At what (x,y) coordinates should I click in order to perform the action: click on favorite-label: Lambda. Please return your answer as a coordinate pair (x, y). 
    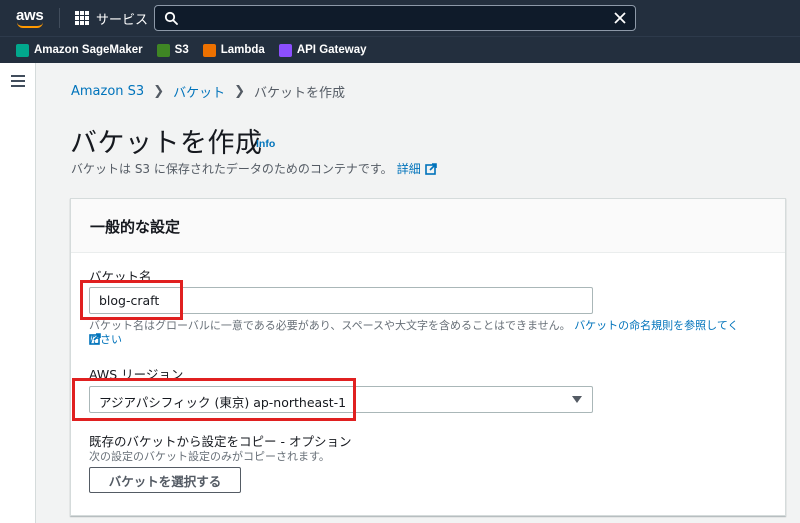
    Looking at the image, I should click on (242, 50).